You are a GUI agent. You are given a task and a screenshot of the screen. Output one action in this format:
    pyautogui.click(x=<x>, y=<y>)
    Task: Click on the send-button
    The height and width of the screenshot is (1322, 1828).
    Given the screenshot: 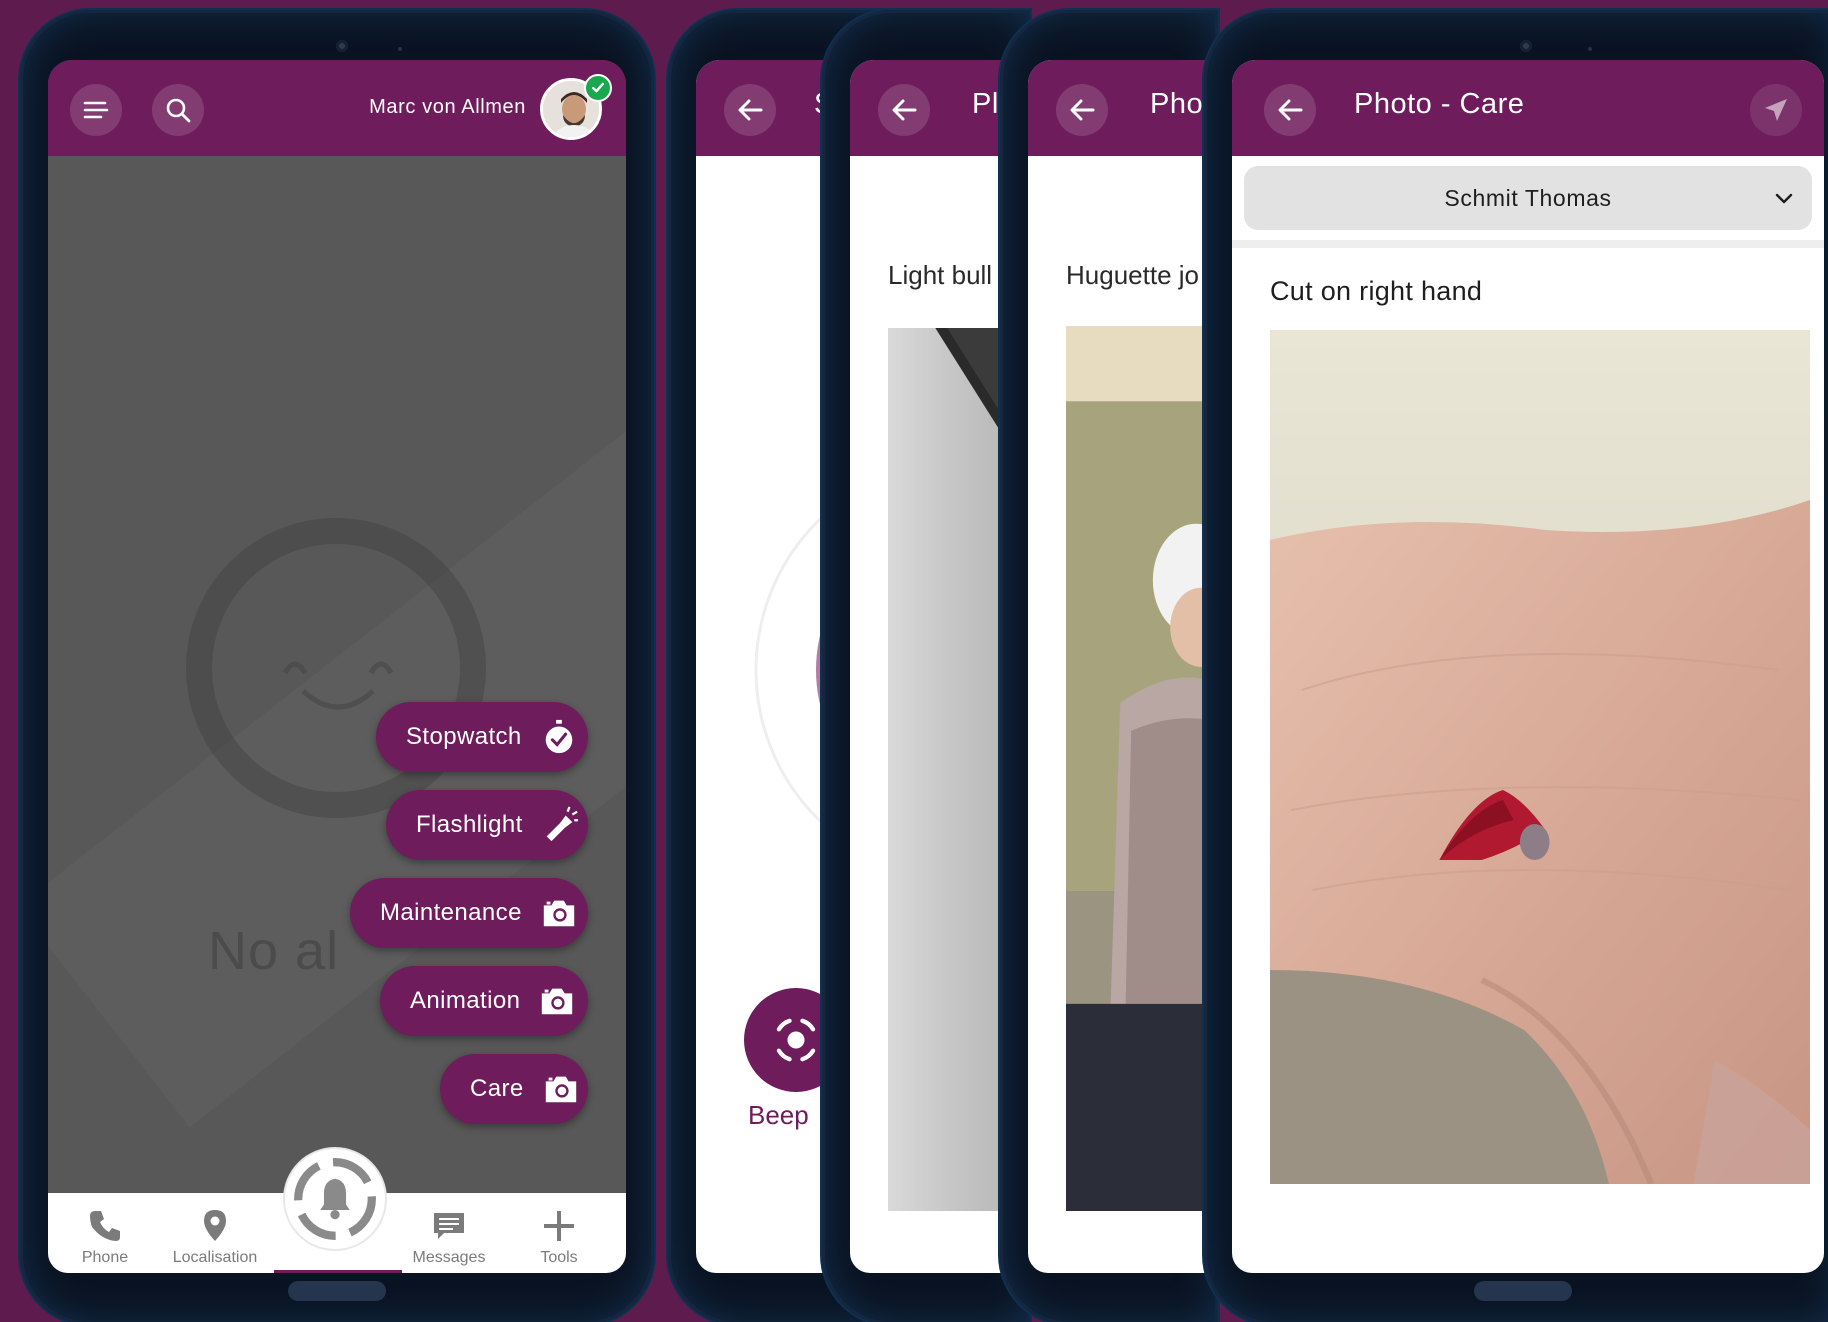 What is the action you would take?
    pyautogui.click(x=1776, y=110)
    